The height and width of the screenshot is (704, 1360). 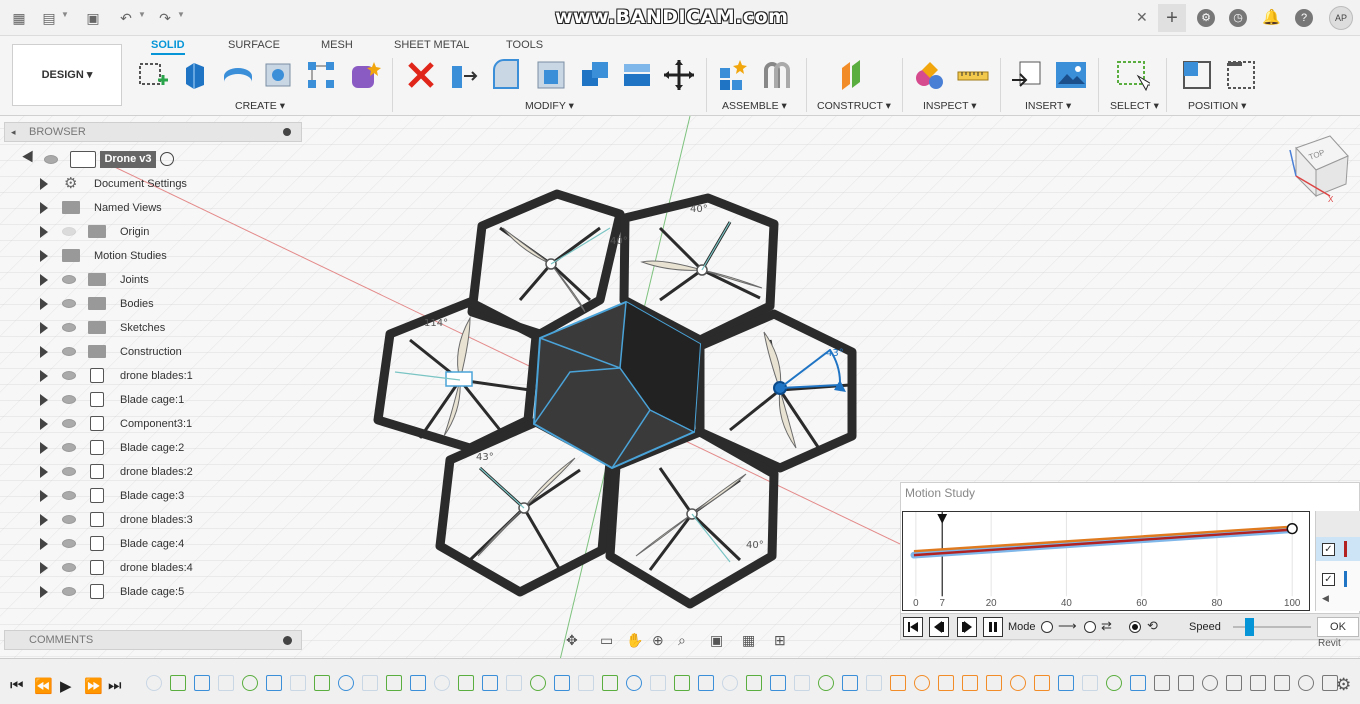 What do you see at coordinates (1325, 598) in the screenshot?
I see `scroll-left-icon: ◀` at bounding box center [1325, 598].